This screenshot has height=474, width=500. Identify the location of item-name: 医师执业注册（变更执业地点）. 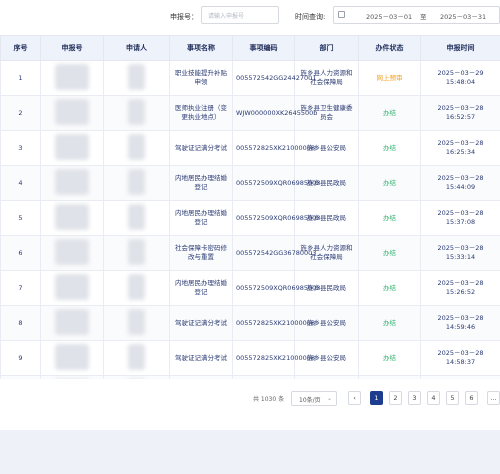
(201, 113).